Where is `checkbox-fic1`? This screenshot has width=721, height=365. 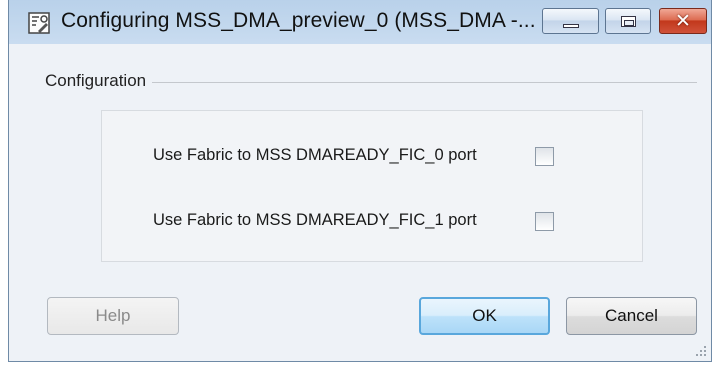 checkbox-fic1 is located at coordinates (544, 221).